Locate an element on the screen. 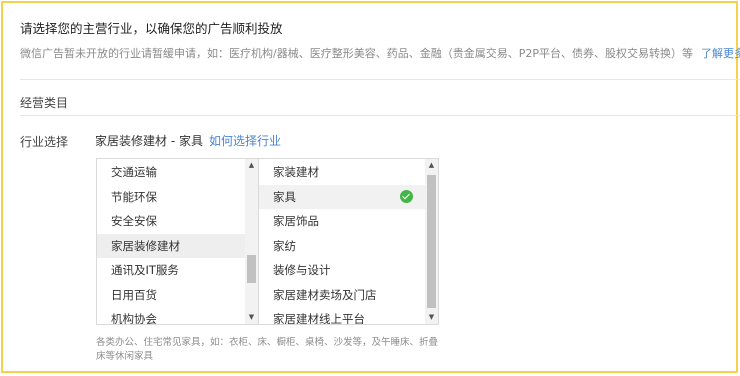 The image size is (740, 376). list-item: 家居建材卖场及门店 is located at coordinates (342, 295).